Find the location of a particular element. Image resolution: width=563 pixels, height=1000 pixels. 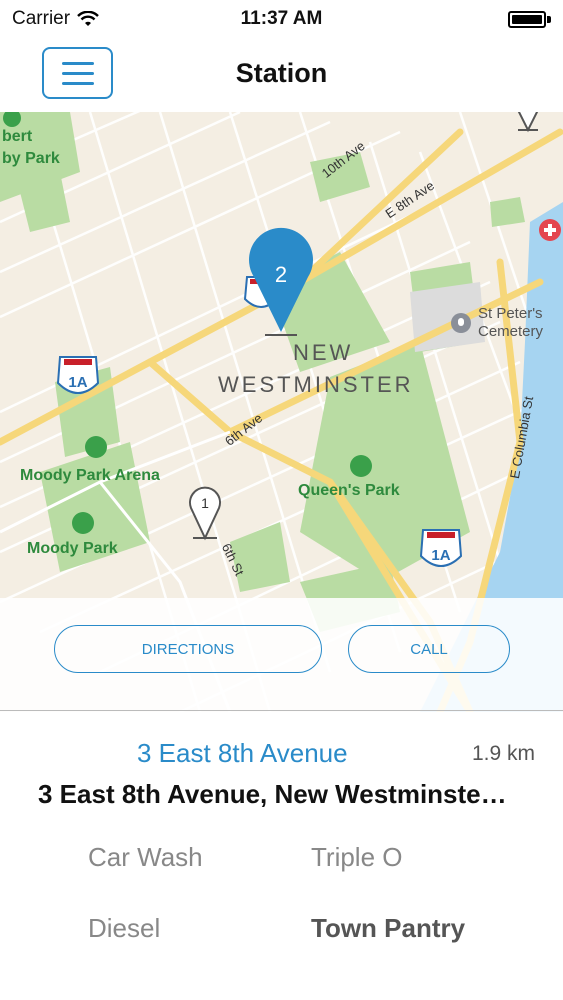

divider is located at coordinates (281, 710).